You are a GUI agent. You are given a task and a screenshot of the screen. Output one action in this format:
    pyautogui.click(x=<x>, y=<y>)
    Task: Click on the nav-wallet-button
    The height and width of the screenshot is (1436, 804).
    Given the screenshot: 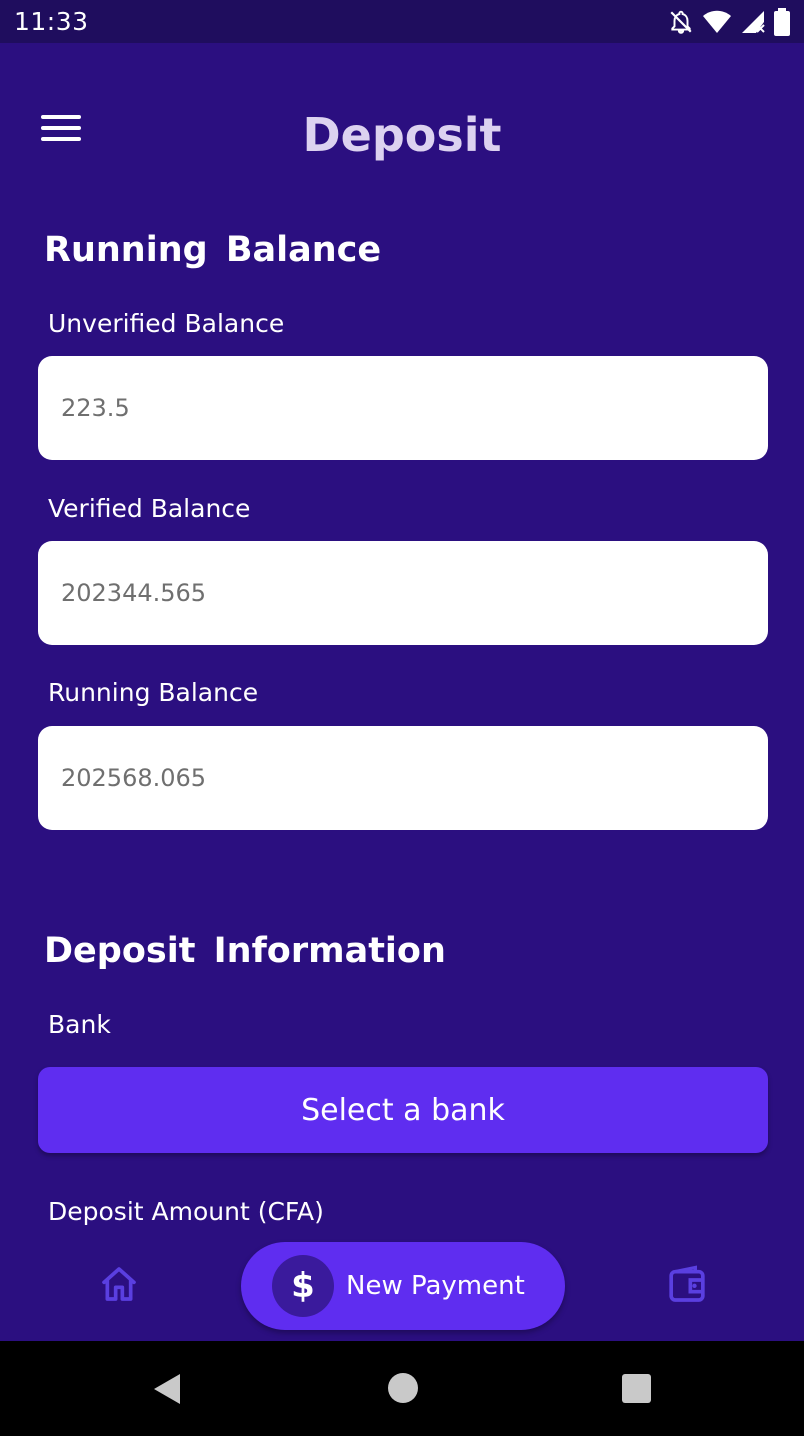 What is the action you would take?
    pyautogui.click(x=687, y=1285)
    